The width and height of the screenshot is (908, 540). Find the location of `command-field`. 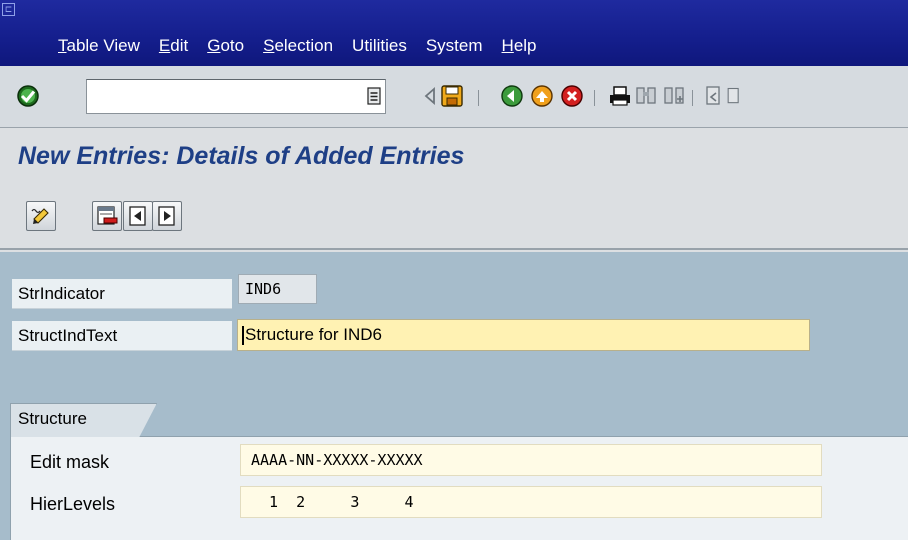

command-field is located at coordinates (236, 96).